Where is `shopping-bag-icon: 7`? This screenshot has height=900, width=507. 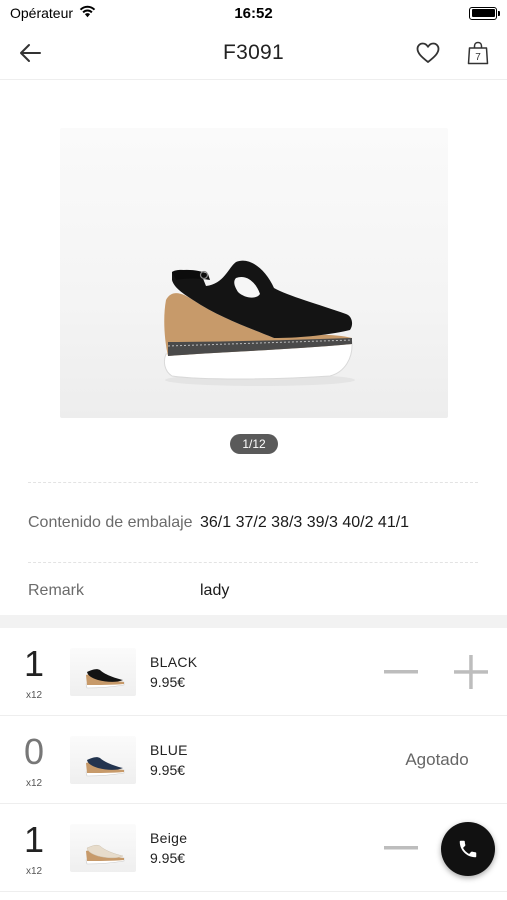 shopping-bag-icon: 7 is located at coordinates (478, 53).